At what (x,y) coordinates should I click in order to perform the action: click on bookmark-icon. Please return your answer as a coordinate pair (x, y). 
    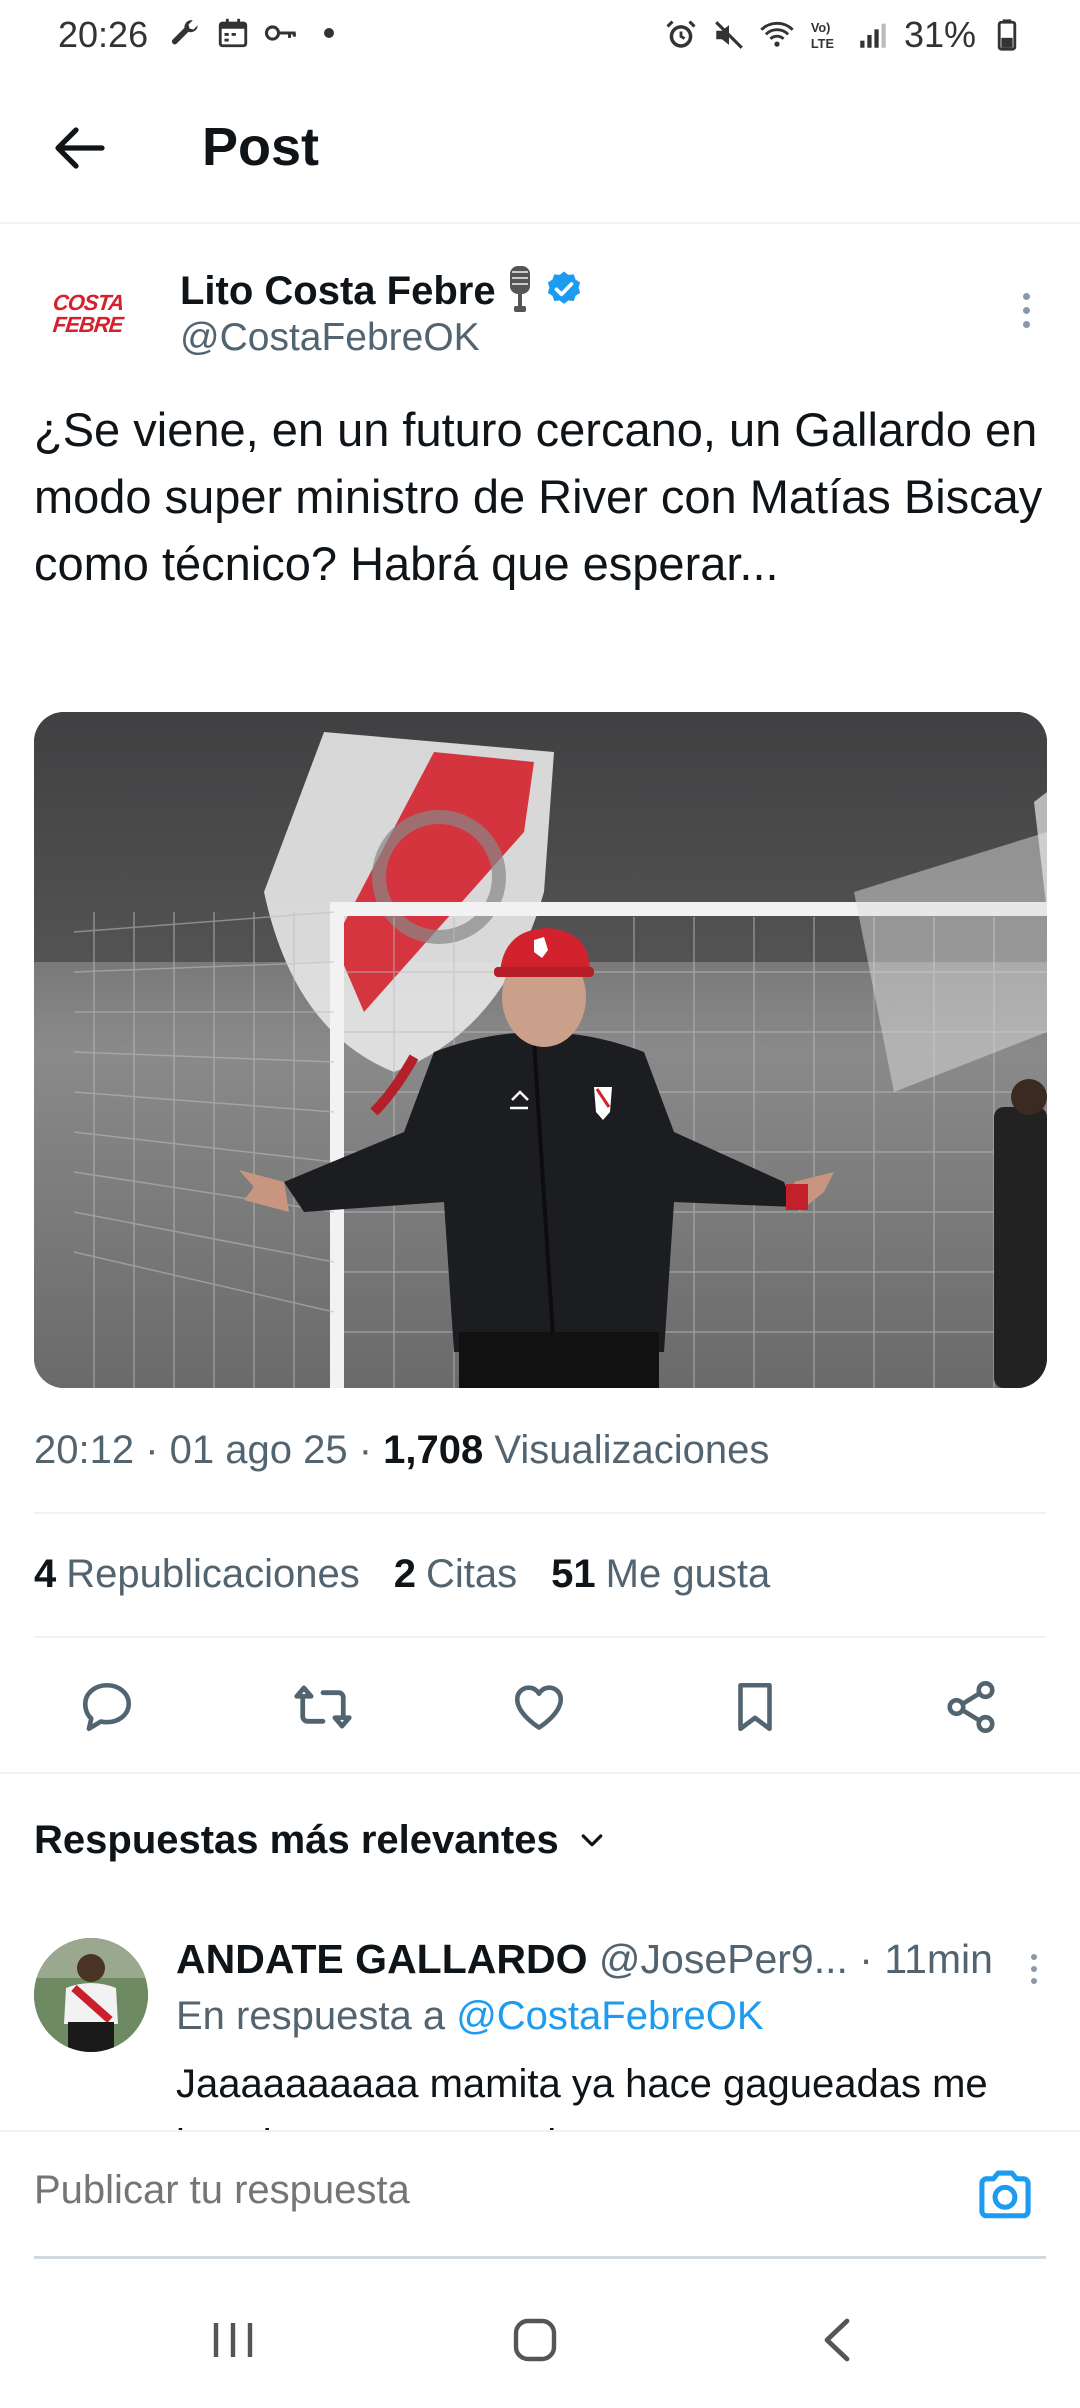
    Looking at the image, I should click on (755, 1707).